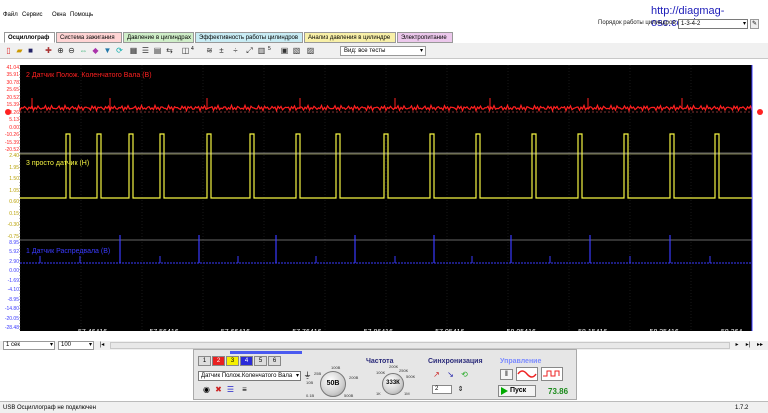  What do you see at coordinates (14, 213) in the screenshot?
I see `y-tick-label: 0.15` at bounding box center [14, 213].